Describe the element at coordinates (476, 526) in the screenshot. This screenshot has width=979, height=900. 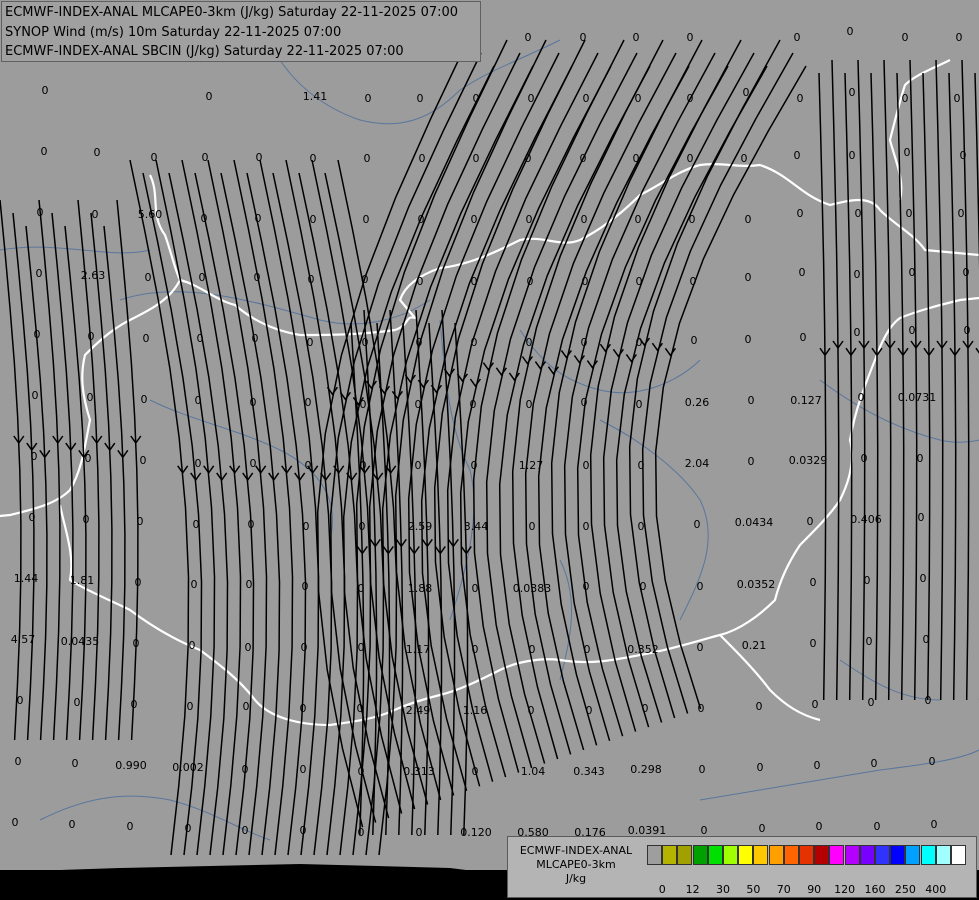
I see `sbcin-value-label: 3.44` at that location.